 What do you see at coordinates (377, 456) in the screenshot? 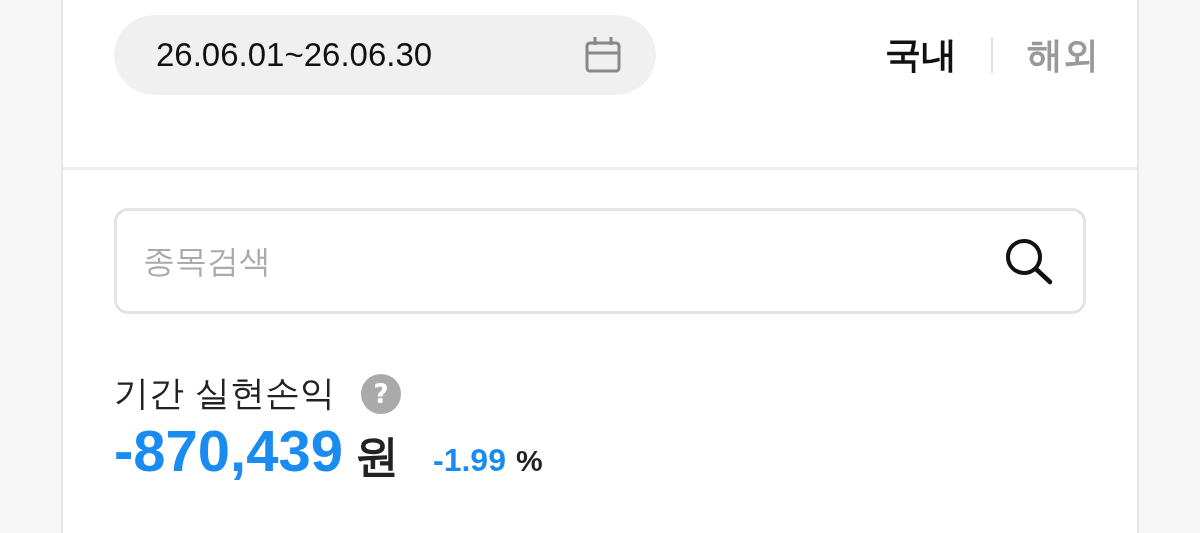
I see `currency-unit: 원` at bounding box center [377, 456].